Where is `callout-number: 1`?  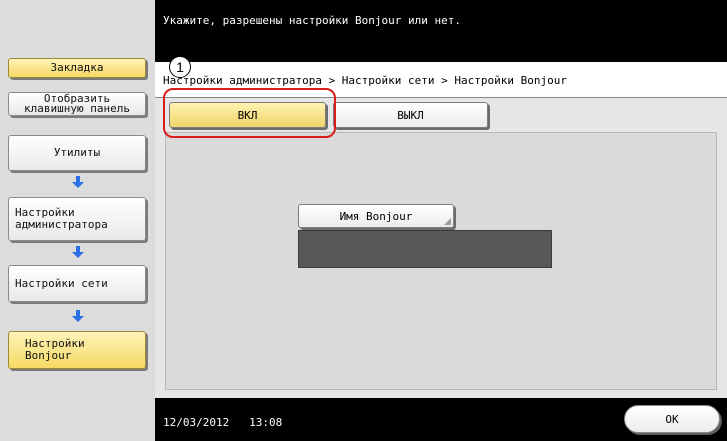
callout-number: 1 is located at coordinates (180, 67).